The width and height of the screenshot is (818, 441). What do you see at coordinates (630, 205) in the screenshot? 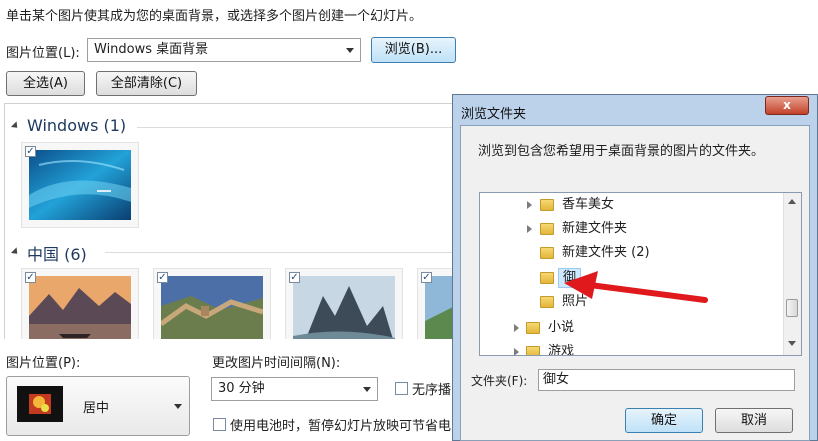
I see `tree-item-0: 香车美女` at bounding box center [630, 205].